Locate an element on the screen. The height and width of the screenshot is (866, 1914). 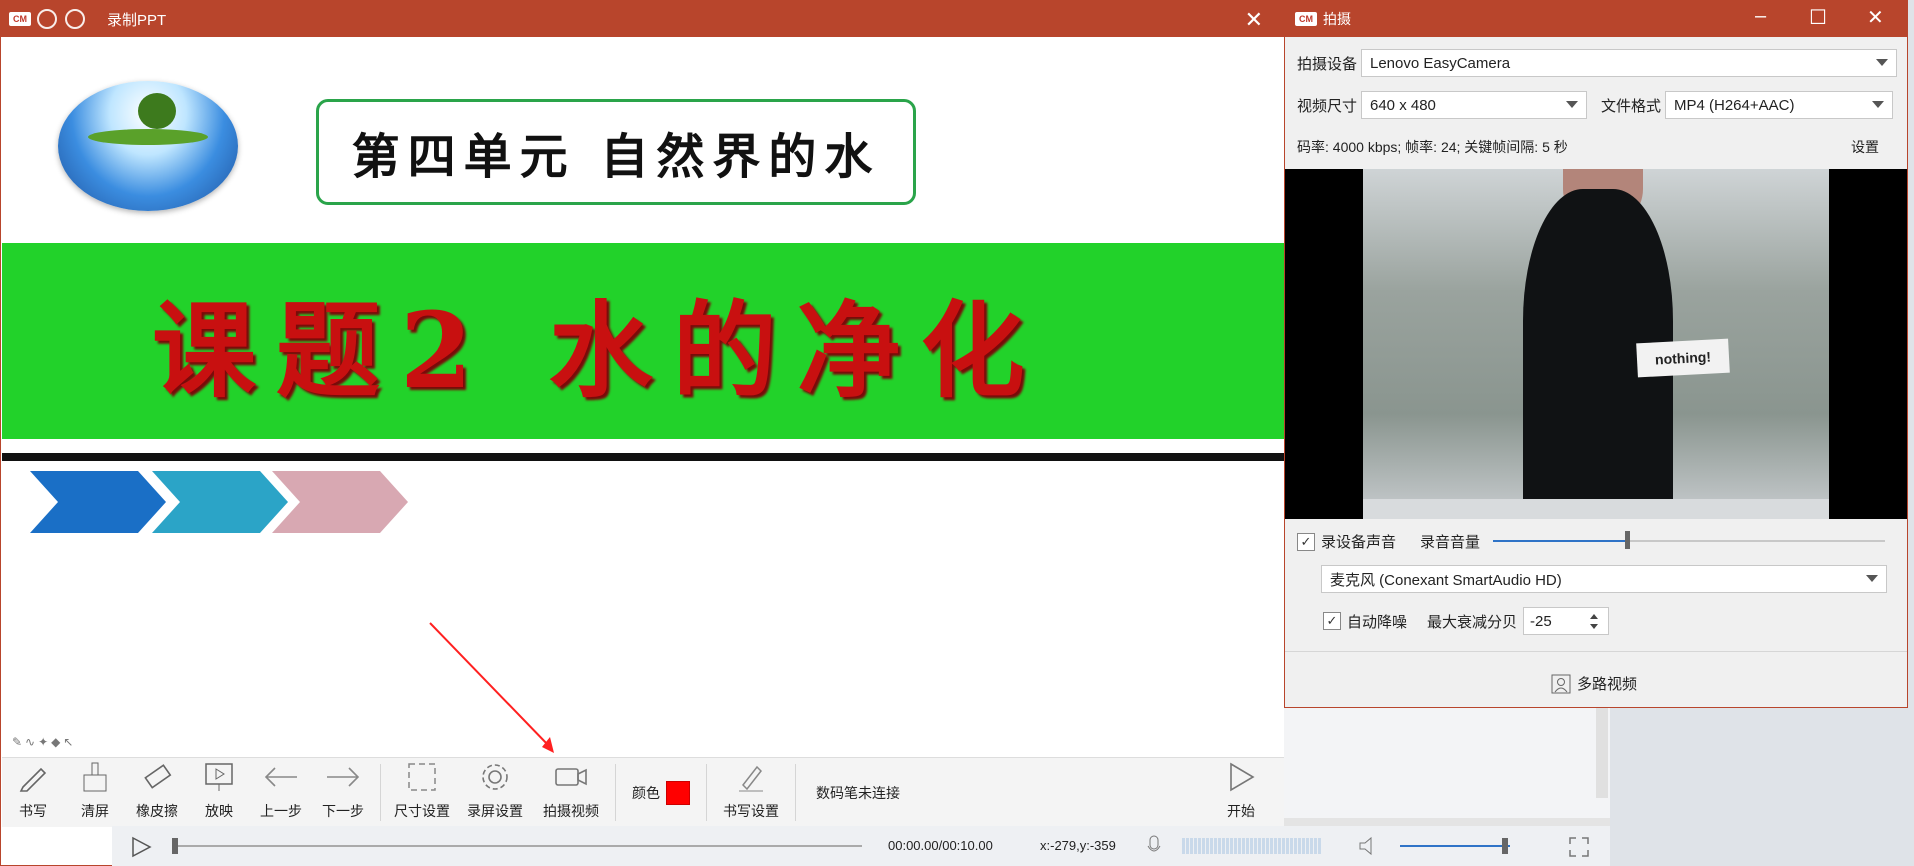
record-settings-button: 录屏设置 is located at coordinates (495, 792).